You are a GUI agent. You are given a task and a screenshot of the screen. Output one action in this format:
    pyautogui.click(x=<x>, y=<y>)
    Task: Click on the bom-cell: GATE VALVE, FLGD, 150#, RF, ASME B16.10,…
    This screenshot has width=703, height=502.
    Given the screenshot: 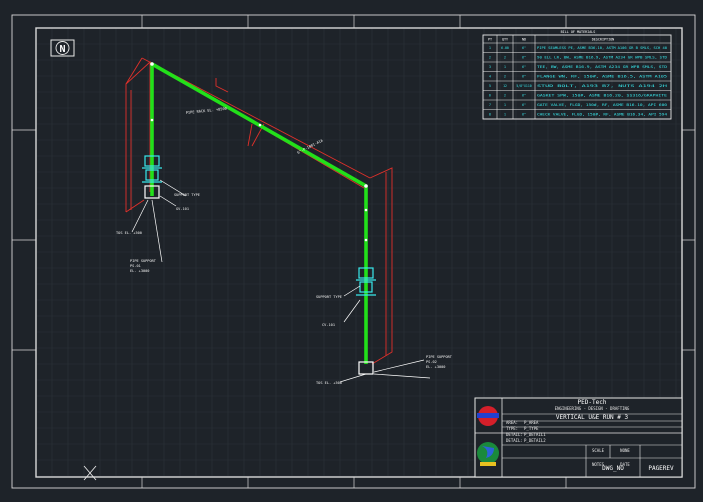 What is the action you would take?
    pyautogui.click(x=602, y=105)
    